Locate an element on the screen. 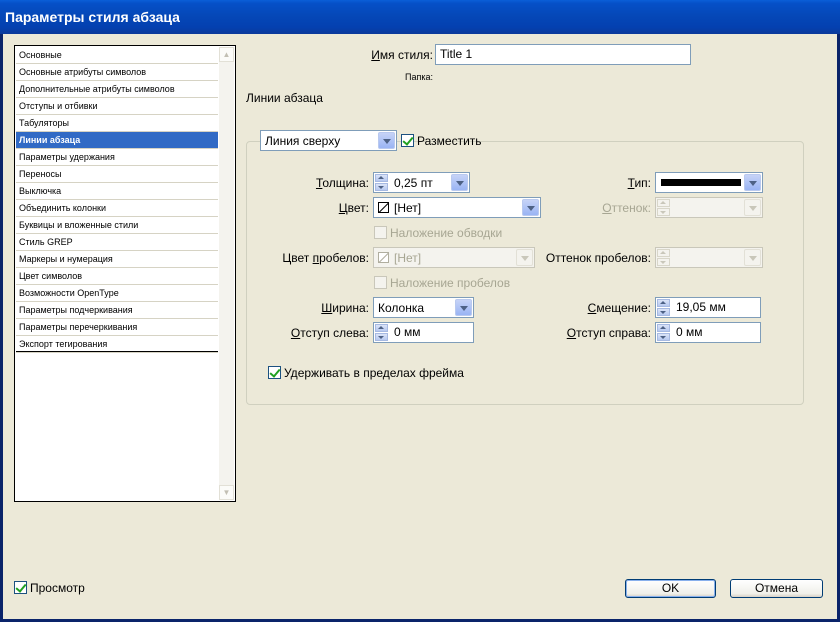  scroll-down-icon: ▼ is located at coordinates (226, 492).